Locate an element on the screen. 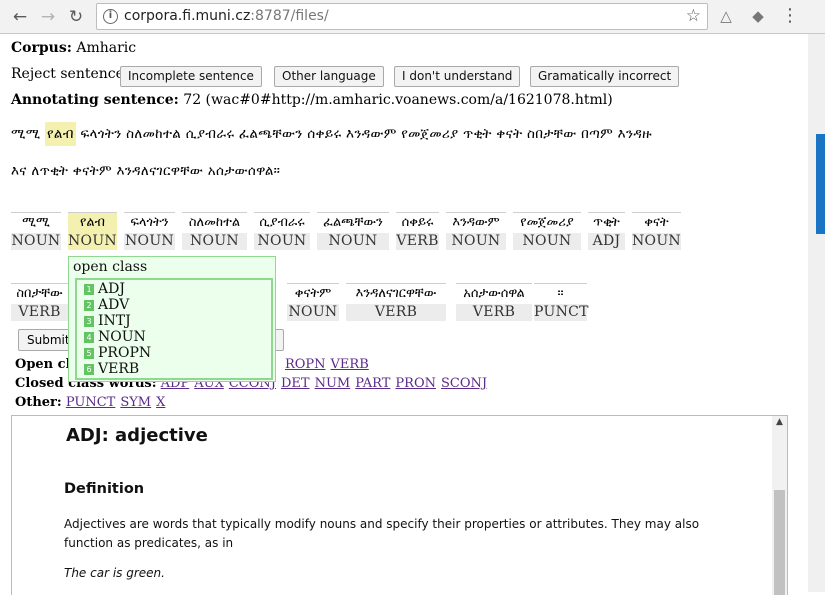 The image size is (825, 595). doc-scrollbar: ▲ is located at coordinates (779, 505).